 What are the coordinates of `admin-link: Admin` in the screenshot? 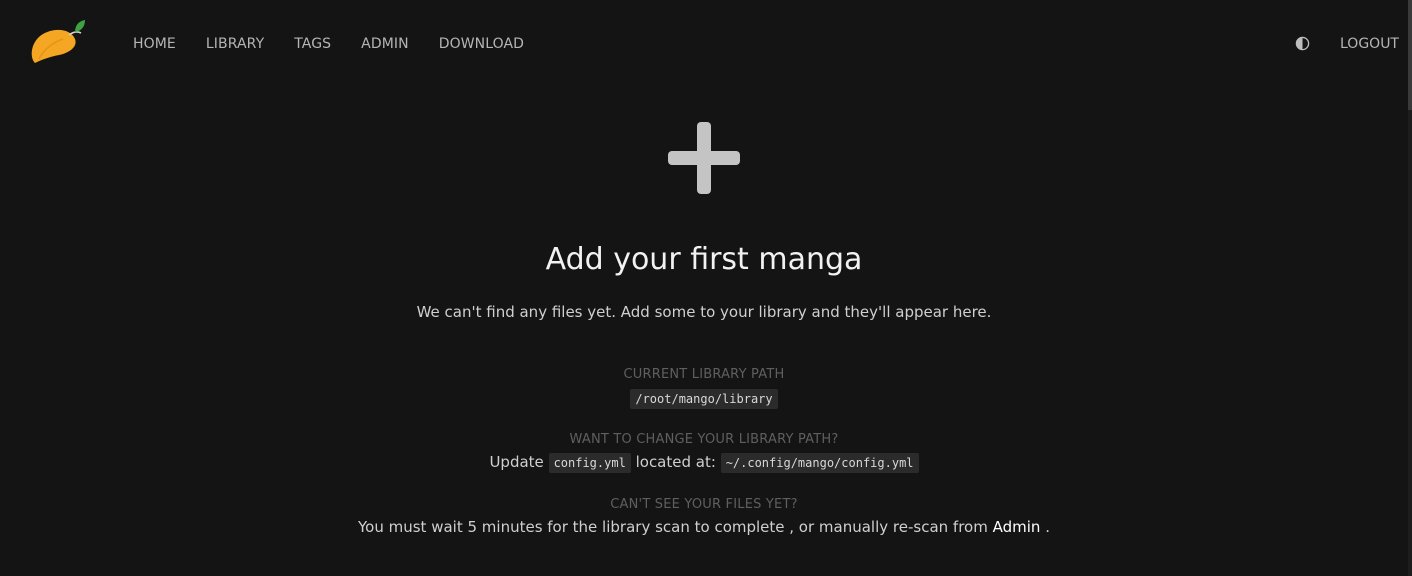 It's located at (1017, 527).